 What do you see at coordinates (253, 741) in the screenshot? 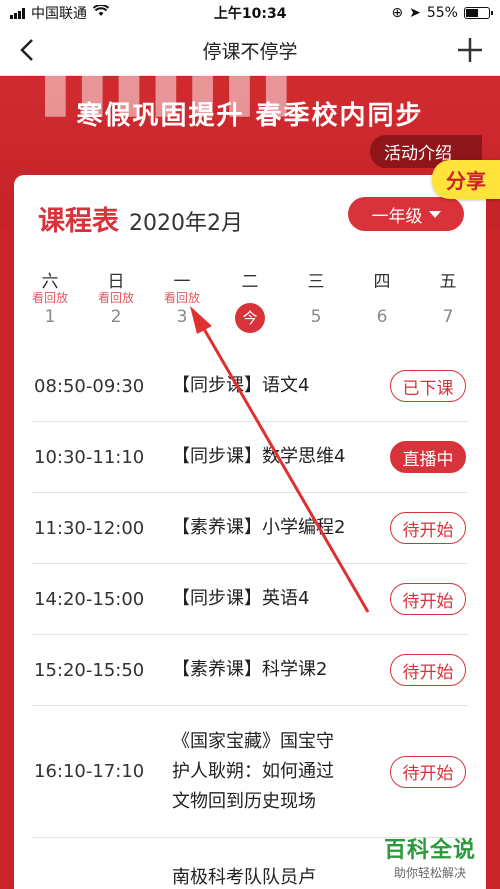
I see `course-title-line: 《国家宝藏》国宝守` at bounding box center [253, 741].